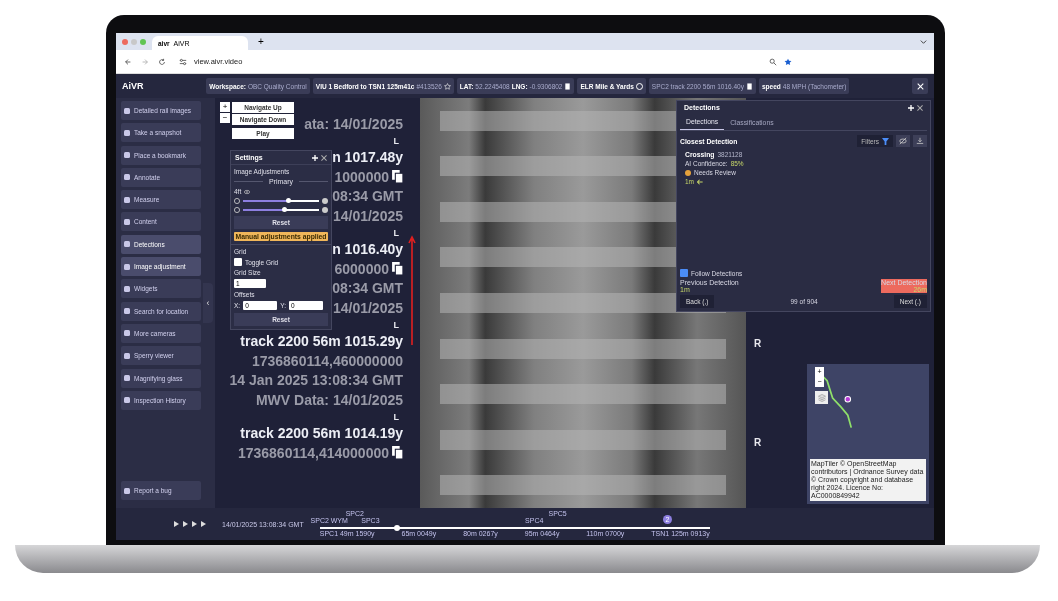 This screenshot has width=1058, height=601. Describe the element at coordinates (885, 141) in the screenshot. I see `filter-icon` at that location.